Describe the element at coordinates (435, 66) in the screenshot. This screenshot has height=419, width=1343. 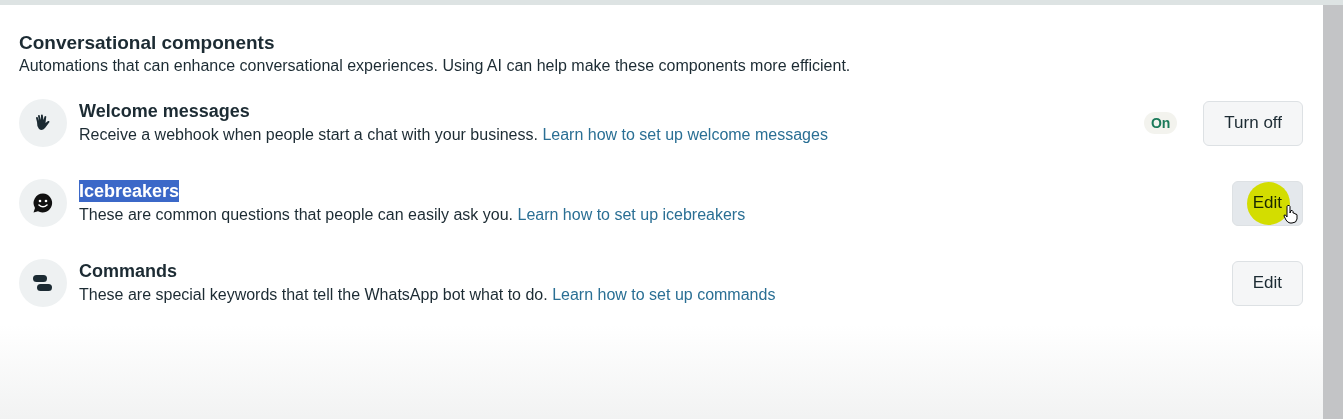
I see `section-description: Automations that can enhance conversational experiences. Using AI can help make these components more efficient.` at that location.